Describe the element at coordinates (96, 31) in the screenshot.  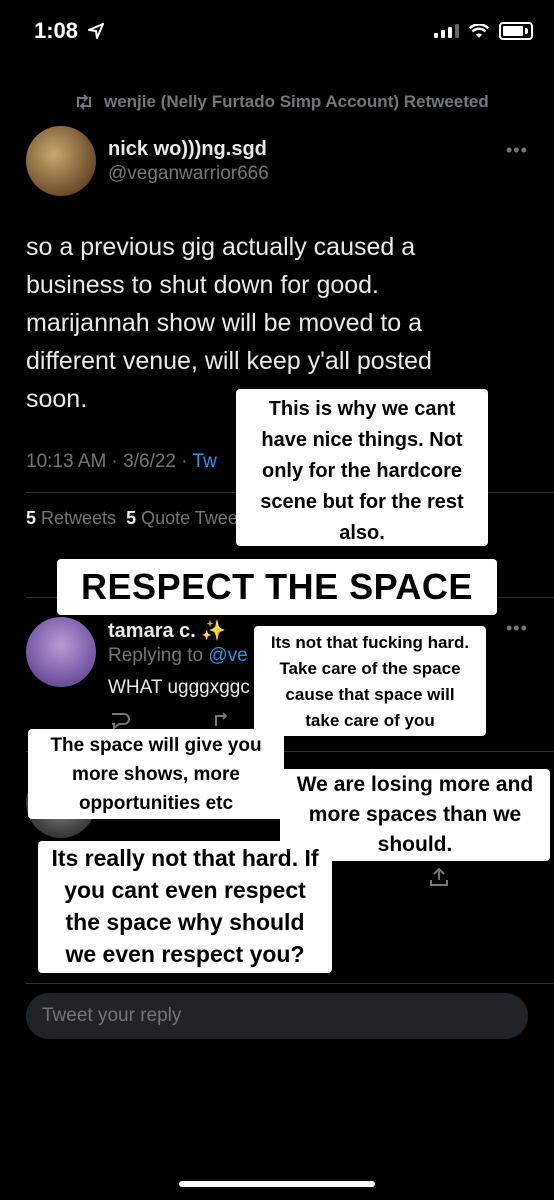
I see `location-arrow-icon` at that location.